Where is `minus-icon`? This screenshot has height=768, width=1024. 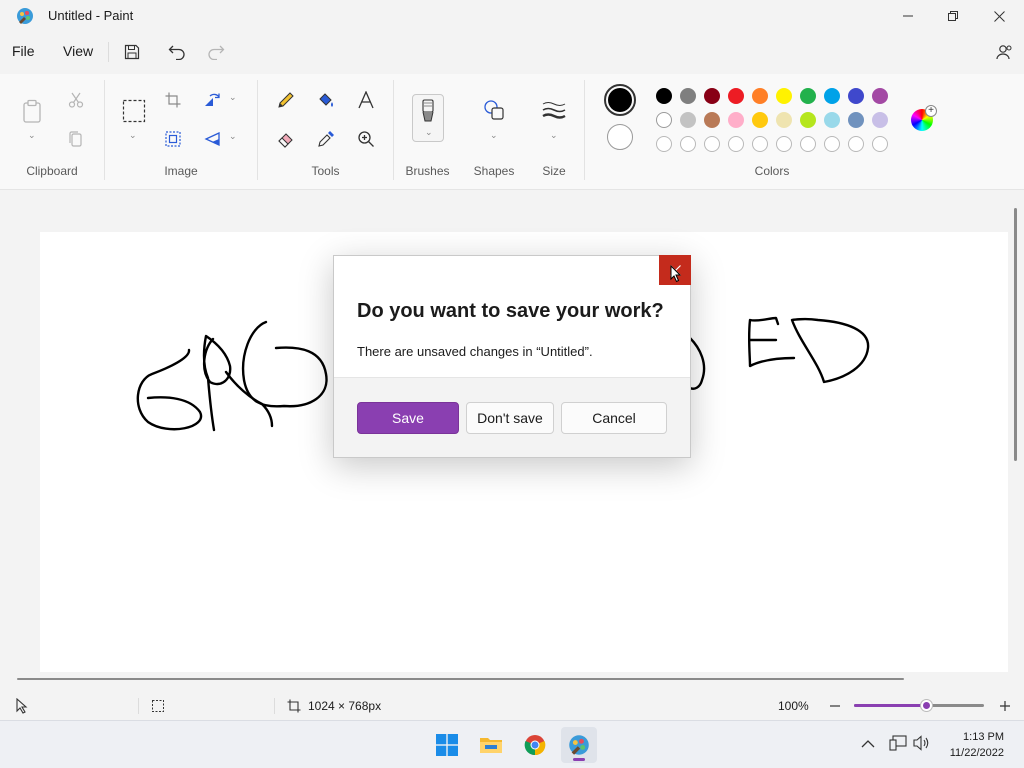
minus-icon is located at coordinates (835, 706).